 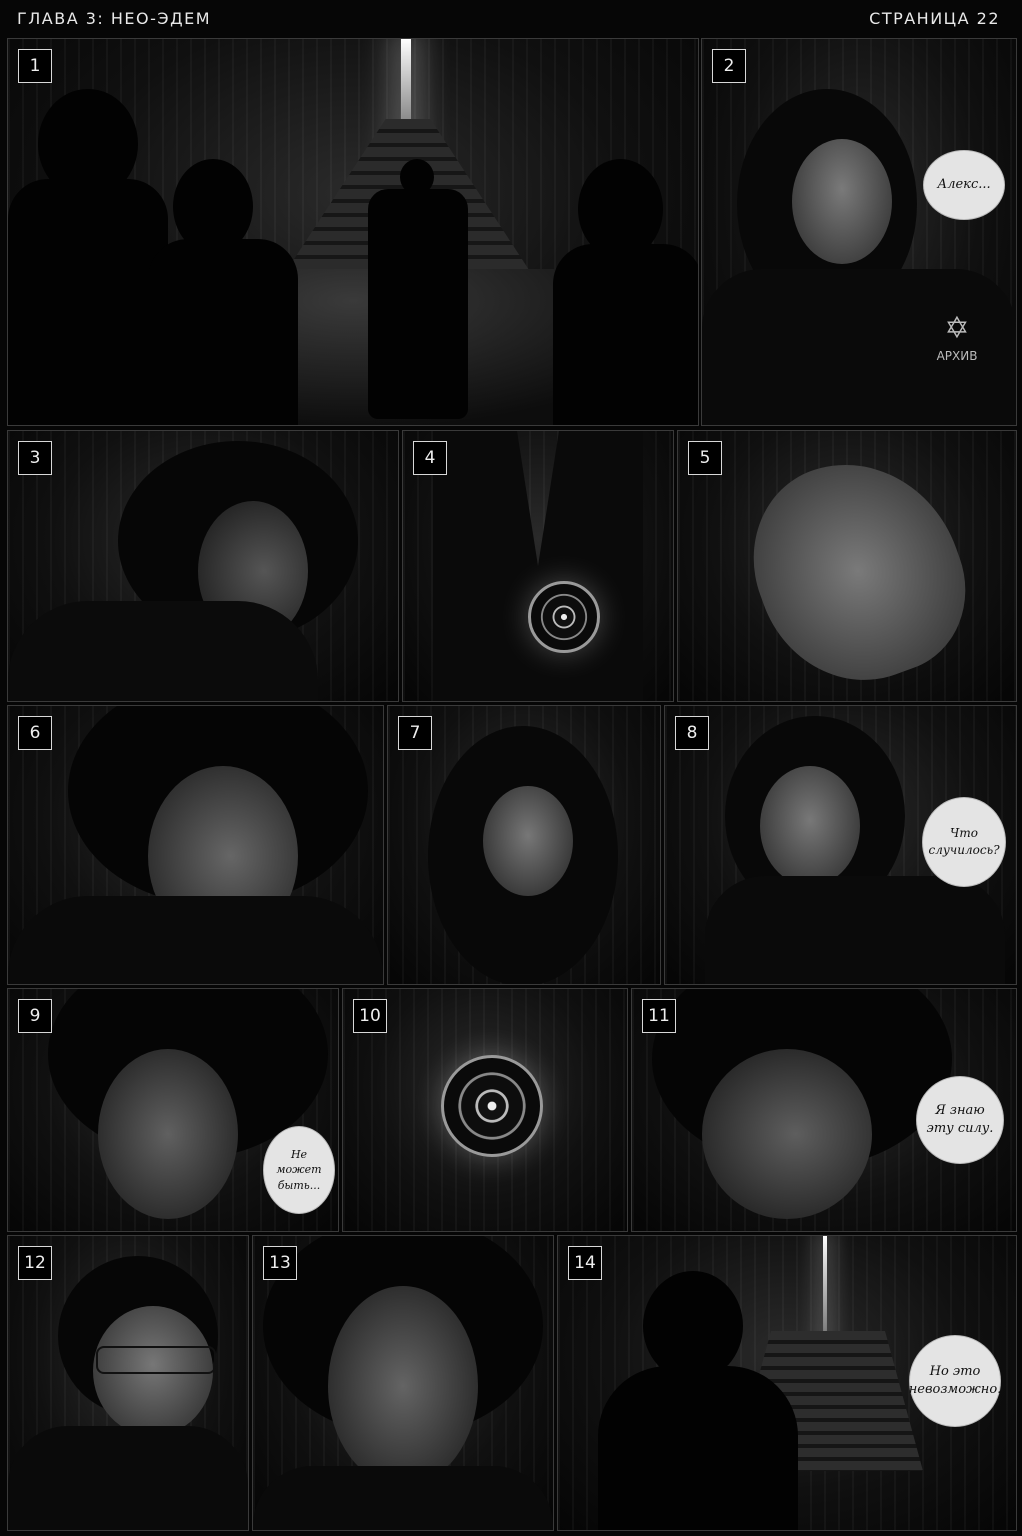 What do you see at coordinates (280, 1263) in the screenshot?
I see `panel-number: 13` at bounding box center [280, 1263].